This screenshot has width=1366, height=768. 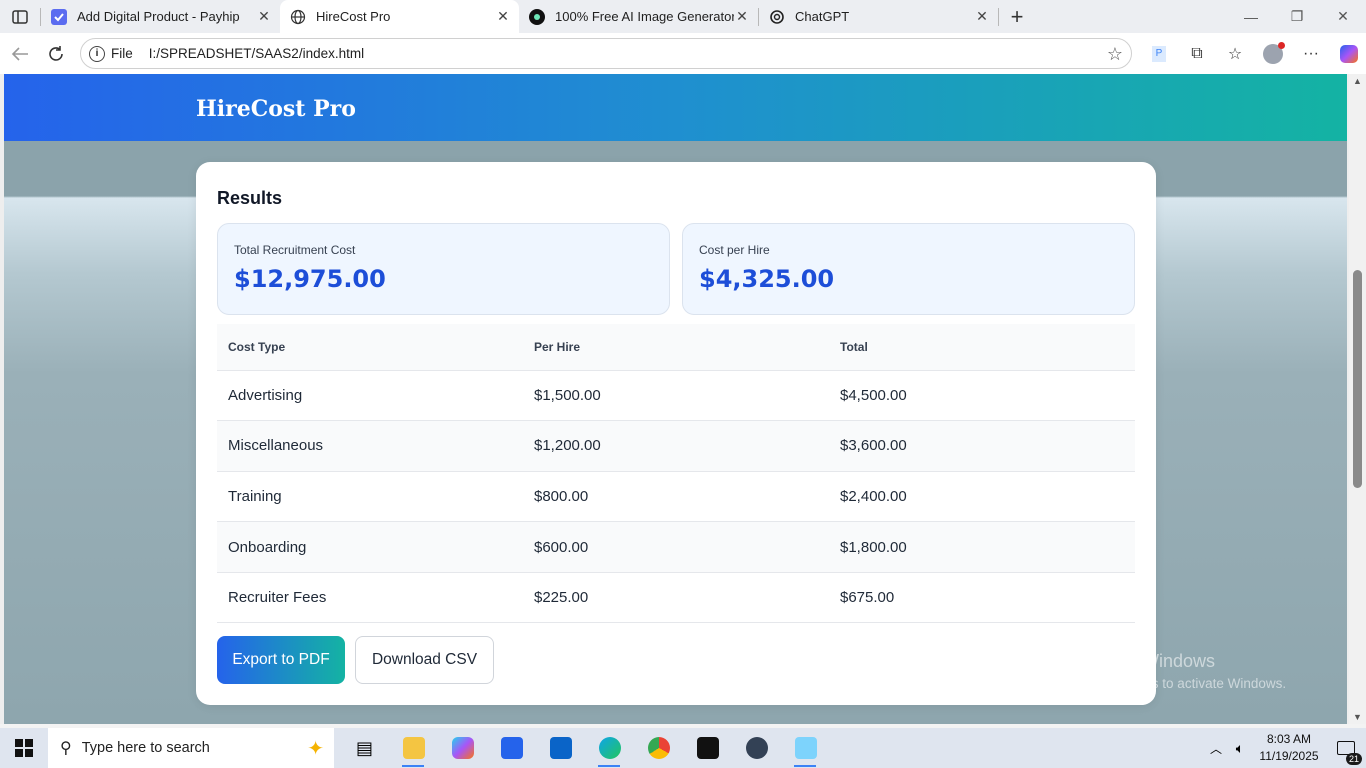 I want to click on per-hire-cell: $800.00, so click(x=676, y=497).